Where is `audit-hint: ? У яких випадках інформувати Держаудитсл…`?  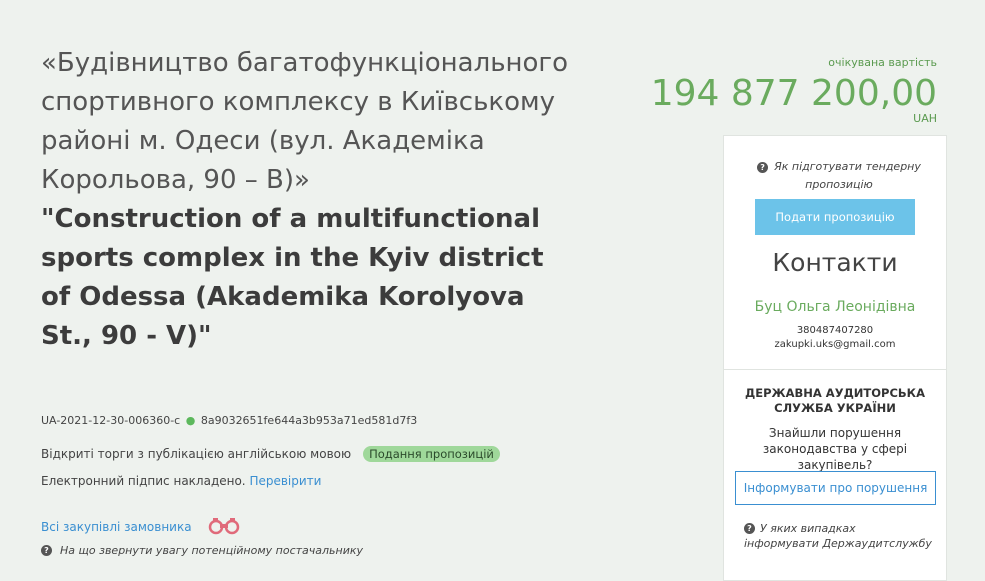 audit-hint: ? У яких випадках інформувати Держаудитсл… is located at coordinates (839, 536).